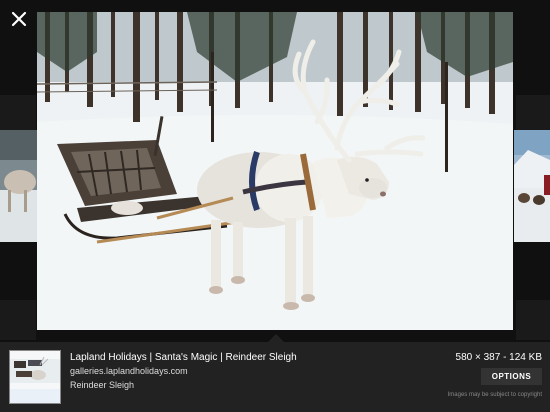 The image size is (550, 412). I want to click on thumbnail-reindeer-sleigh, so click(35, 377).